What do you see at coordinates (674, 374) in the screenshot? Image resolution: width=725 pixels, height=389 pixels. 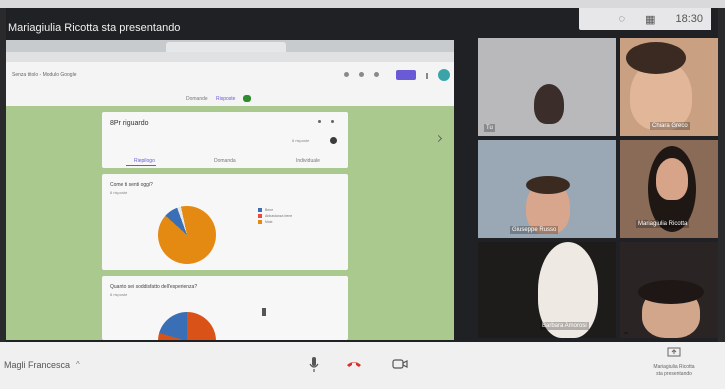 I see `presenting-status: sta presentando` at bounding box center [674, 374].